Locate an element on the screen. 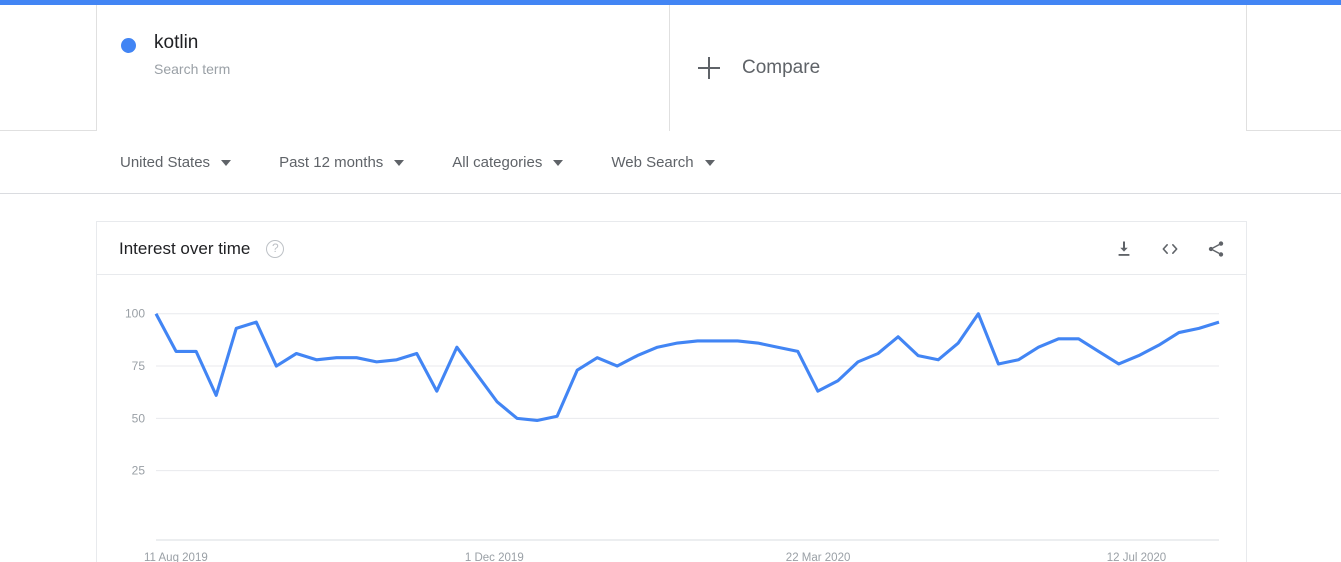  search-term-content: kotlin Search term is located at coordinates (175, 55).